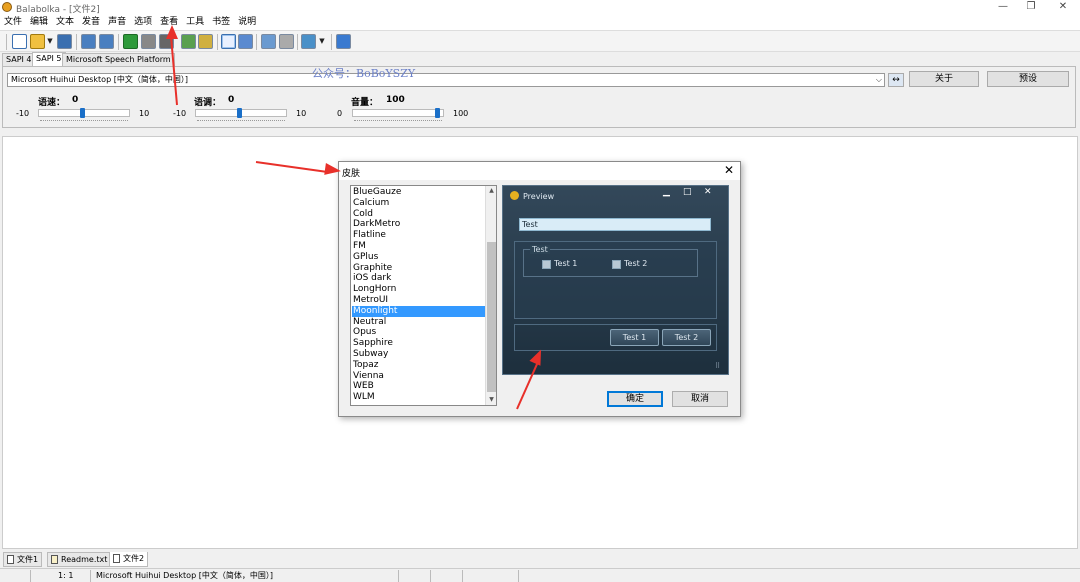 This screenshot has height=582, width=1080. What do you see at coordinates (129, 559) in the screenshot?
I see `doc-tab-2: 文件2` at bounding box center [129, 559].